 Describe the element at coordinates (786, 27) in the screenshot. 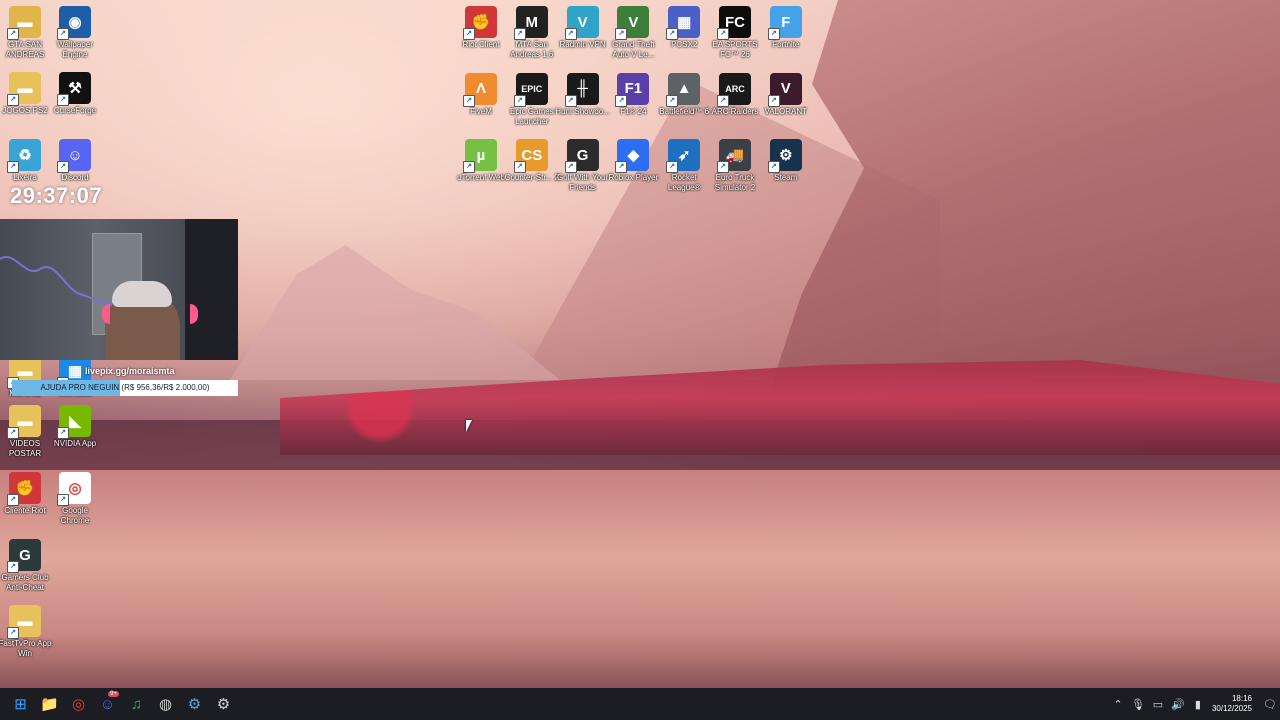

I see `desktop-icon-fortnite: F ↗ Fortnite` at that location.